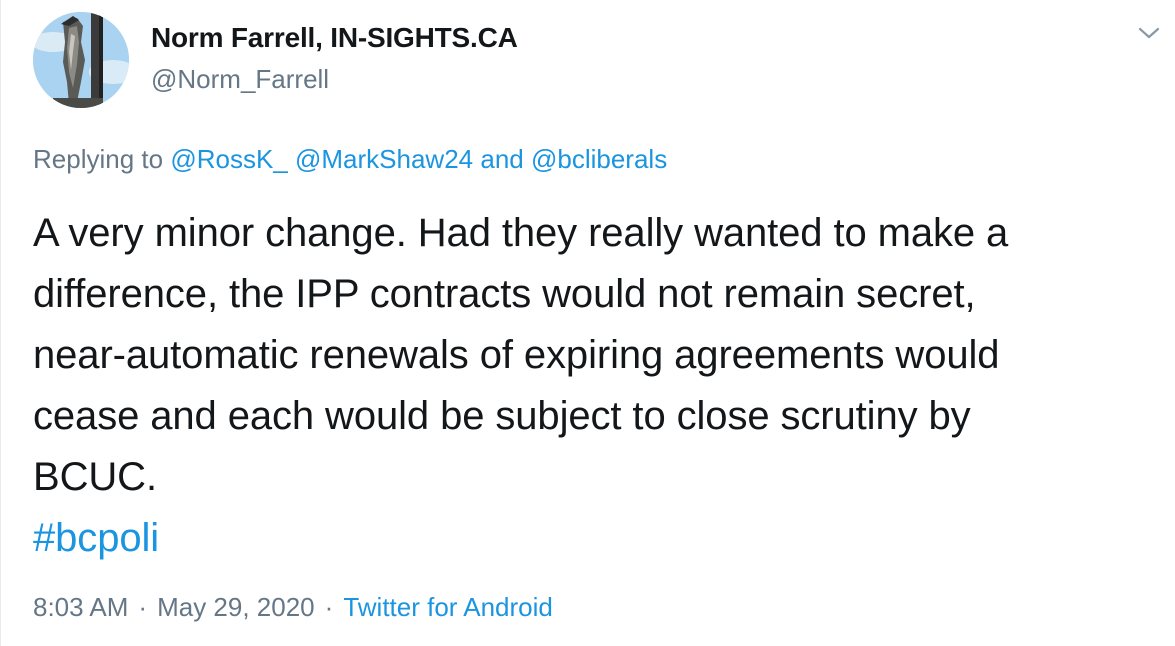 Image resolution: width=1175 pixels, height=646 pixels. What do you see at coordinates (598, 538) in the screenshot?
I see `hashtag-link: #bcpoli` at bounding box center [598, 538].